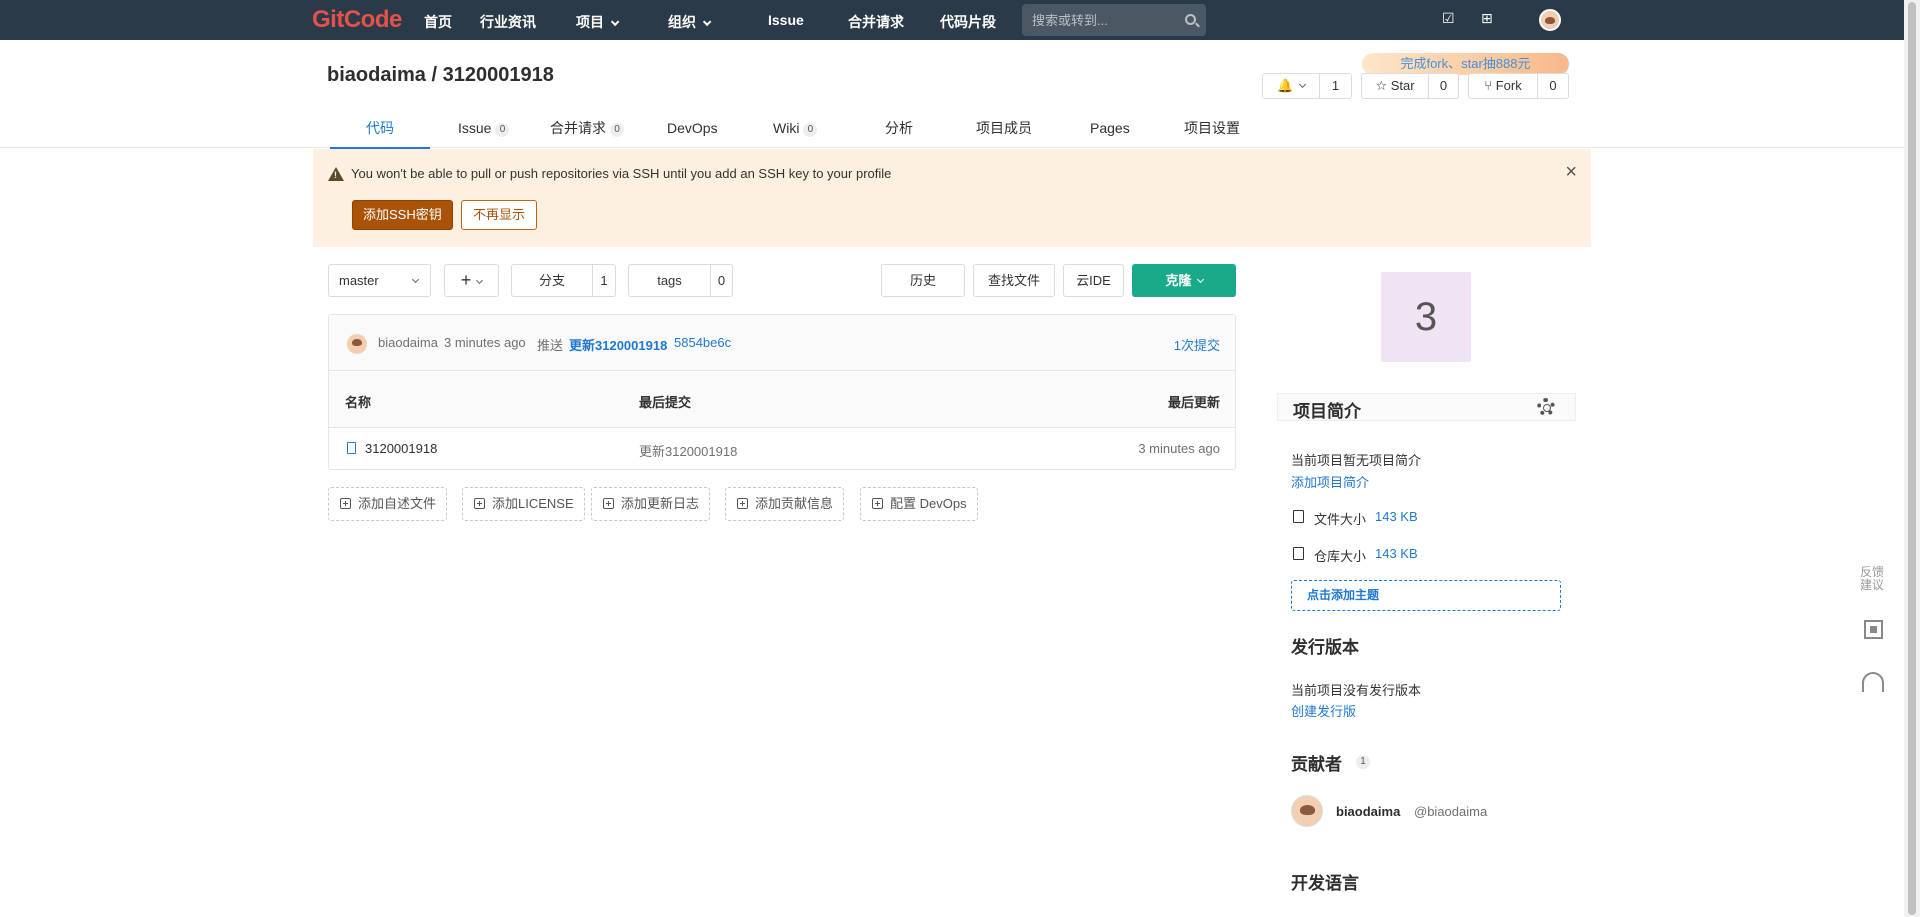 This screenshot has width=1920, height=917. What do you see at coordinates (1487, 18) in the screenshot?
I see `new-plus-icon: ⊞` at bounding box center [1487, 18].